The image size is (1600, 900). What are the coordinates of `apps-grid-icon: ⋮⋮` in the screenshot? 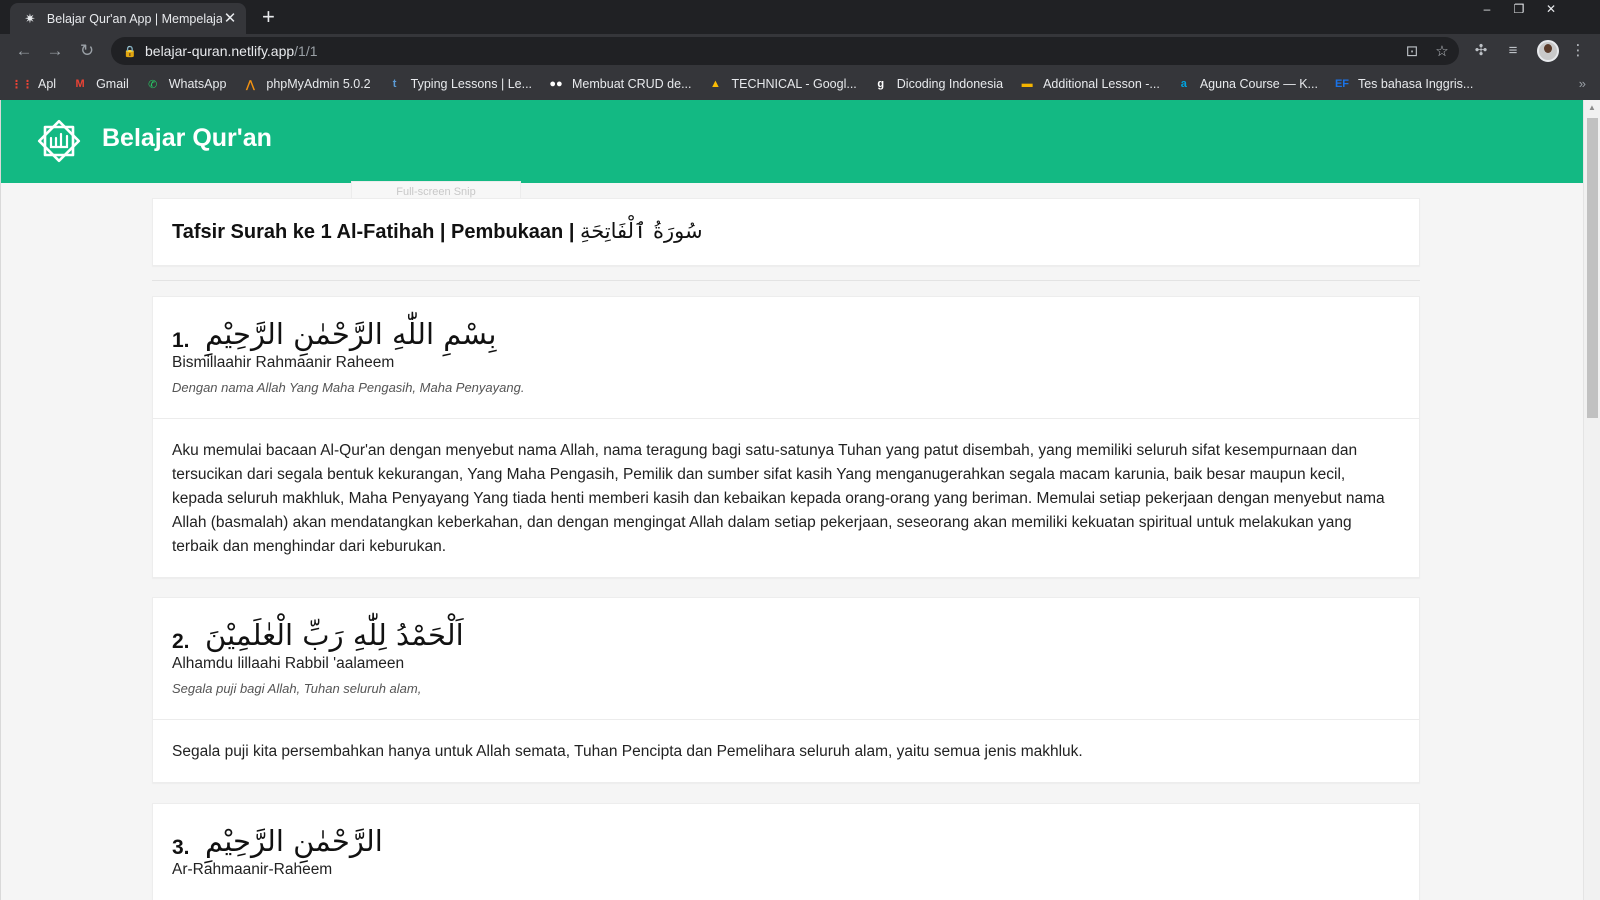 It's located at (22, 84).